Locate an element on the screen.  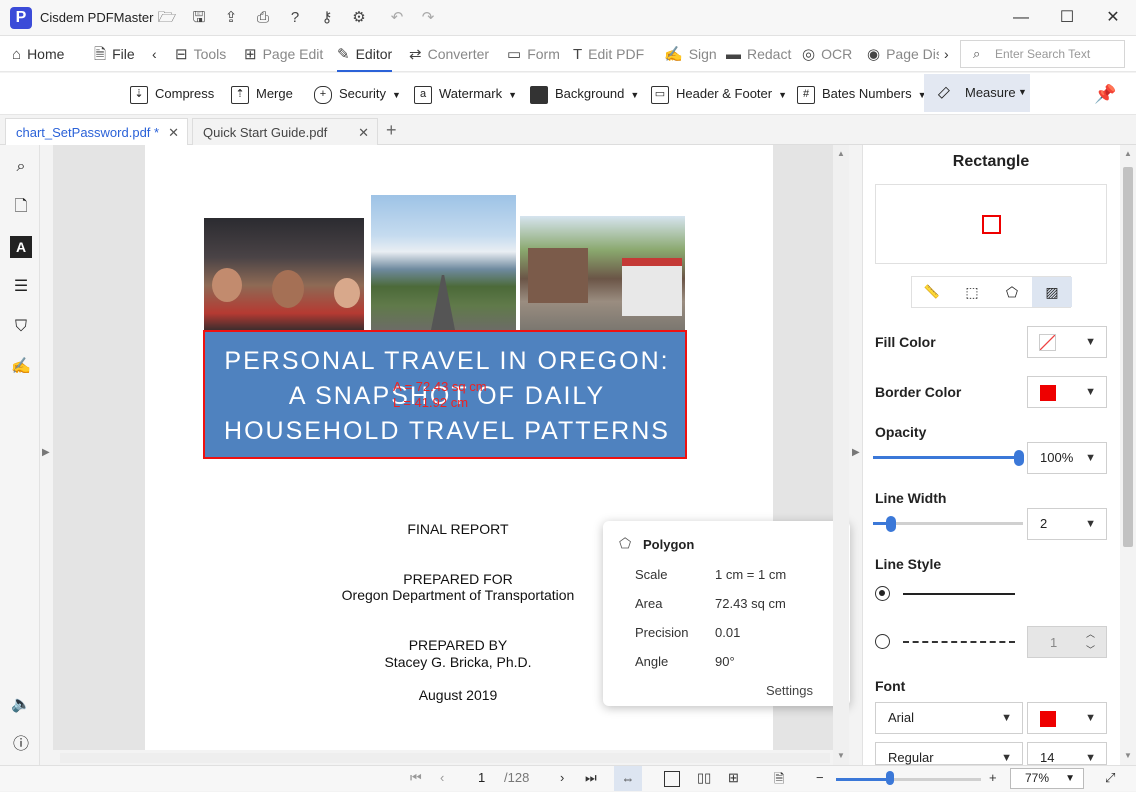
font-style-dropdown: Regular ▼ is located at coordinates (949, 753).